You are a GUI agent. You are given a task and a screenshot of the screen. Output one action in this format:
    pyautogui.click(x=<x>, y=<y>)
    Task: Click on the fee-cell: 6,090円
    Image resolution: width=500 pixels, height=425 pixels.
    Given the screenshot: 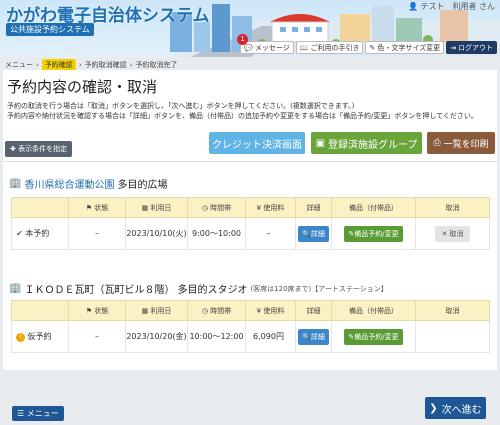 What is the action you would take?
    pyautogui.click(x=270, y=336)
    